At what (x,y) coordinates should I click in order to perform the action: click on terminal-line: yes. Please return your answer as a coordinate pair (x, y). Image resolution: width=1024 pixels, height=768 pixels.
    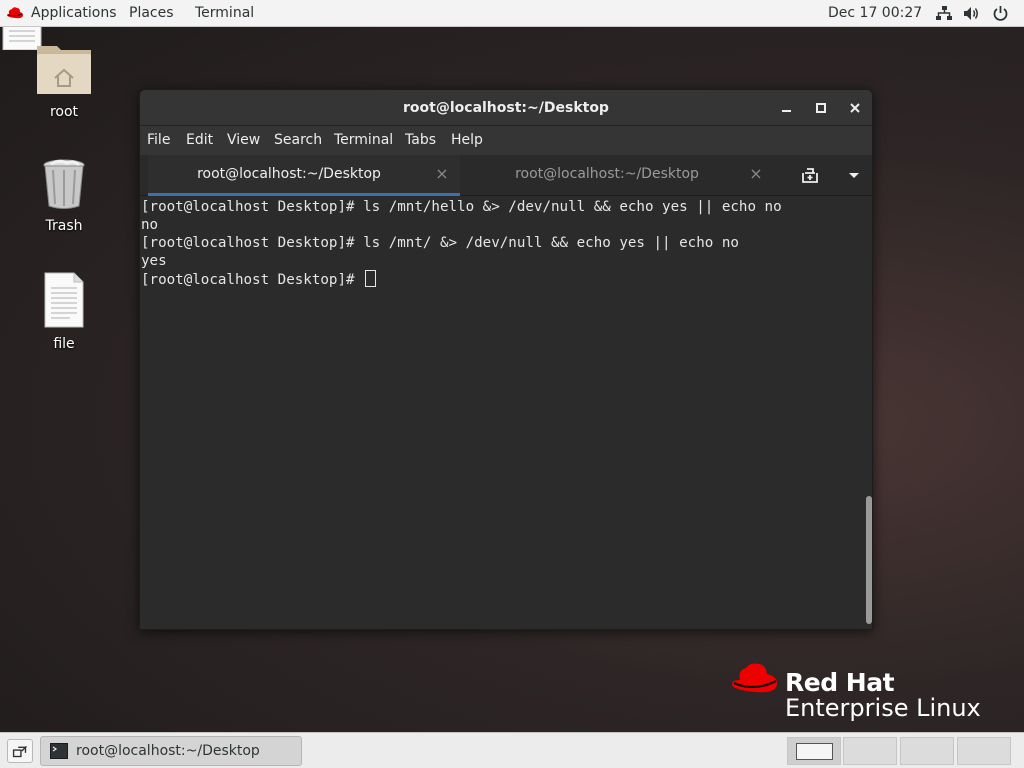
    Looking at the image, I should click on (154, 261).